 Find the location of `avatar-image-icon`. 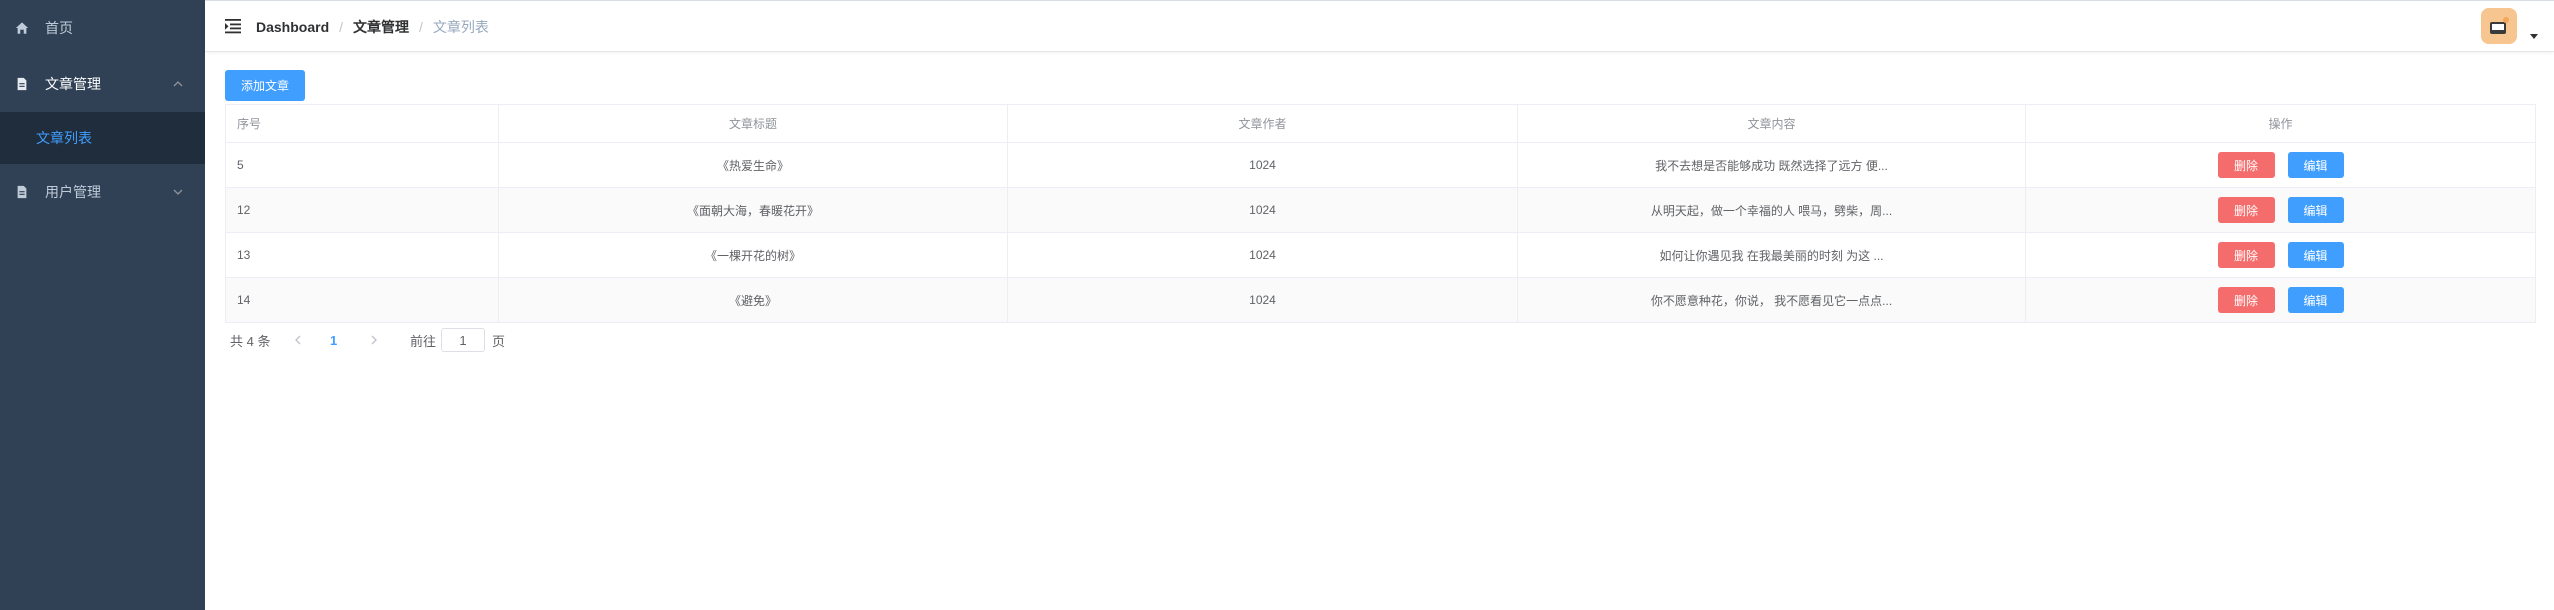

avatar-image-icon is located at coordinates (2499, 26).